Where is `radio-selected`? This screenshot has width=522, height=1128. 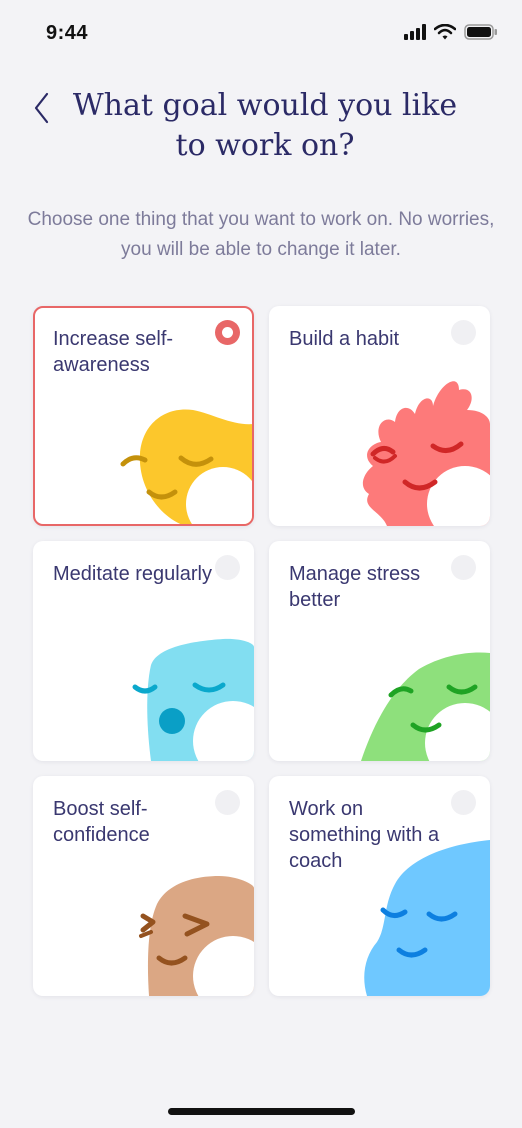 radio-selected is located at coordinates (227, 332).